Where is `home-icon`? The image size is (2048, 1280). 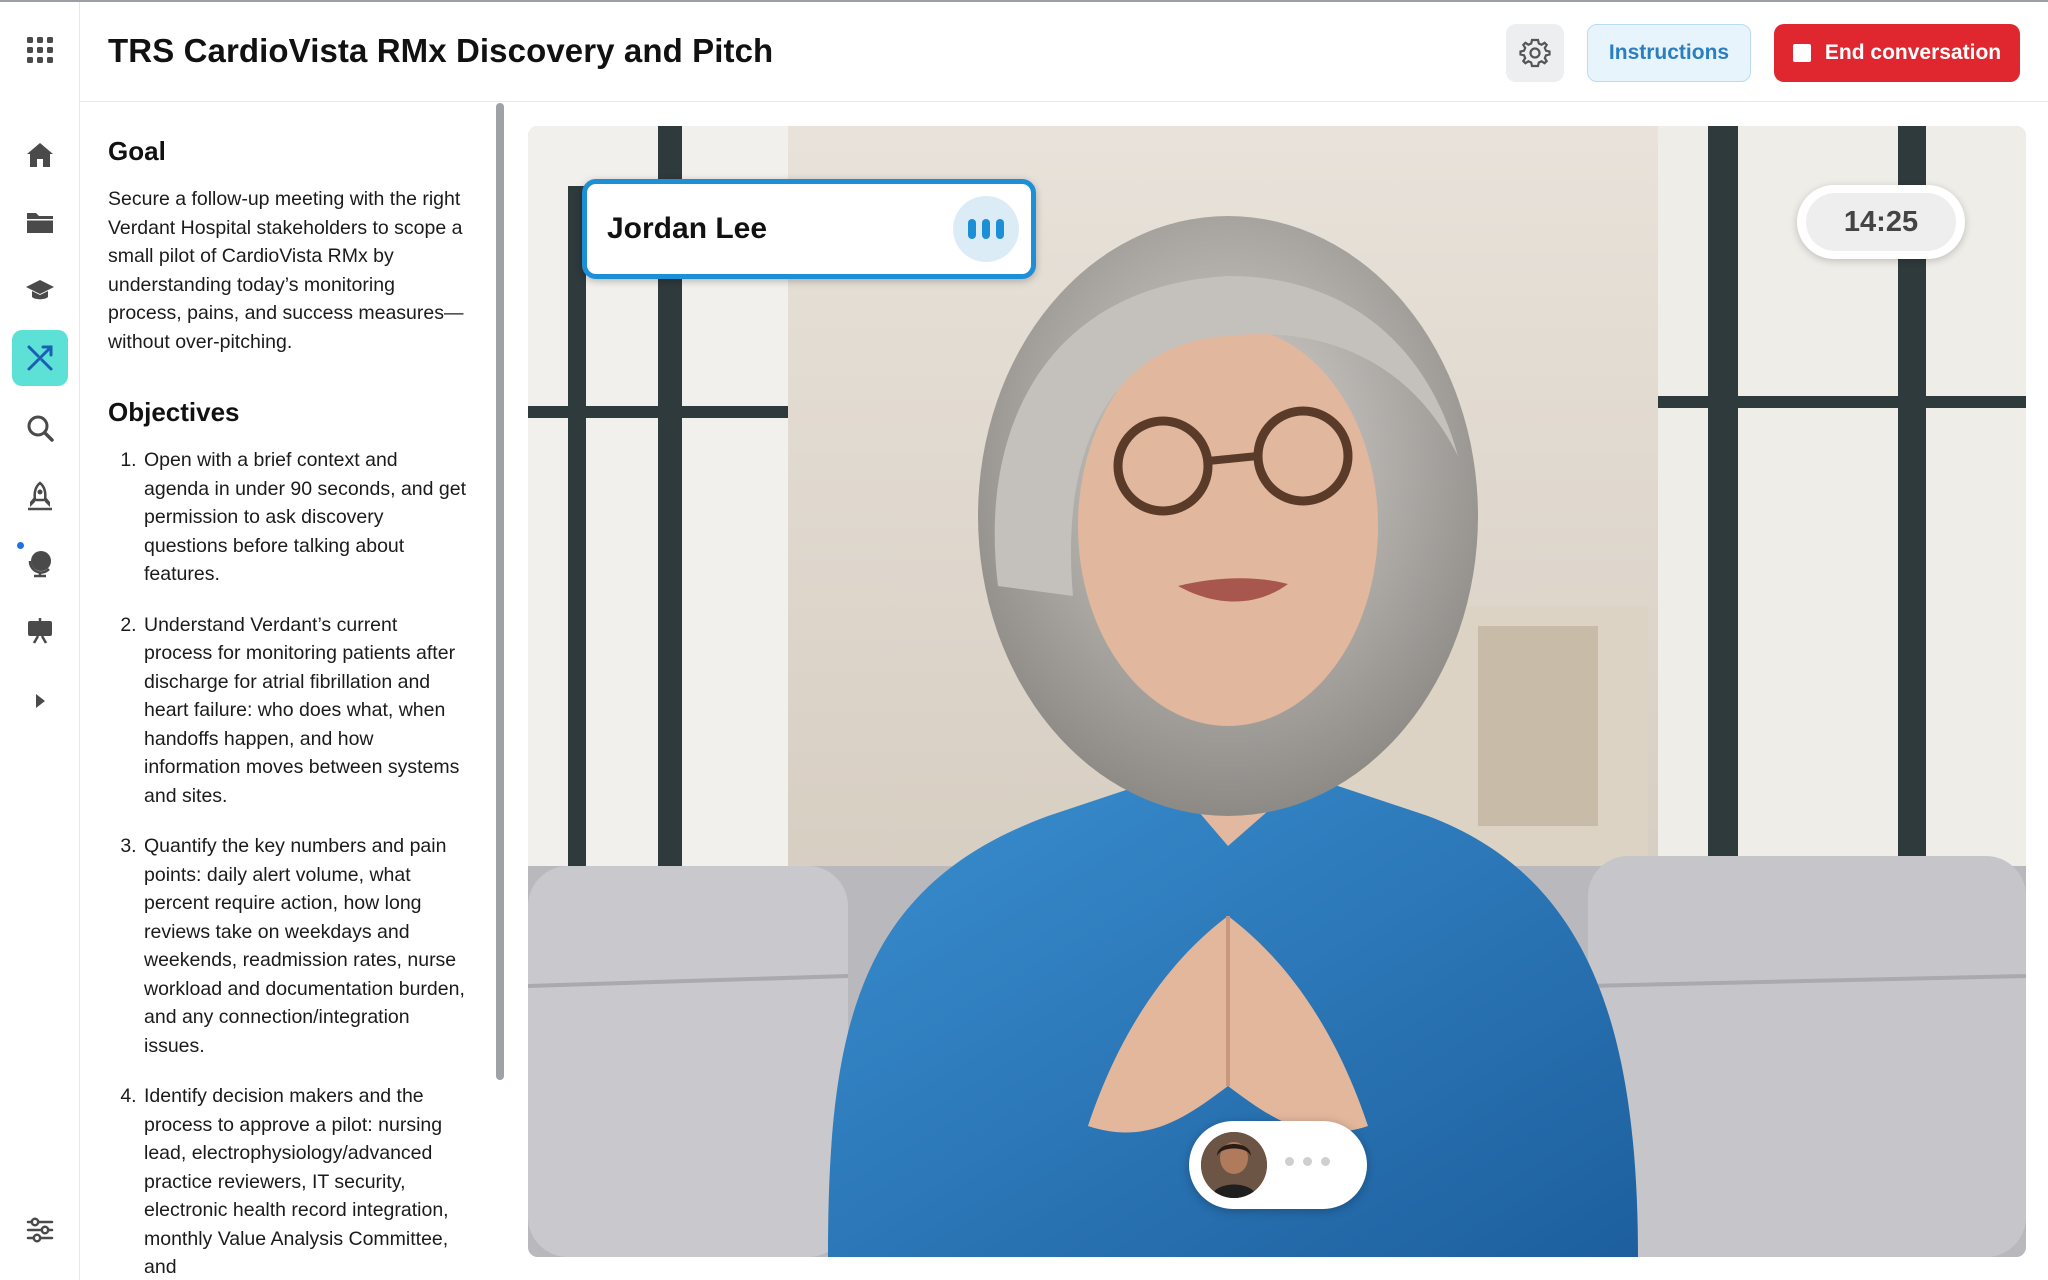 home-icon is located at coordinates (40, 155).